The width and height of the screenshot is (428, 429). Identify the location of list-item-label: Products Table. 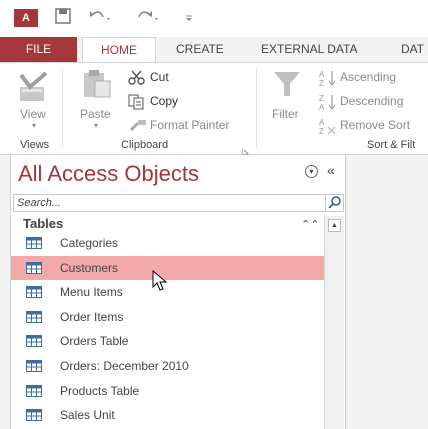
(100, 390).